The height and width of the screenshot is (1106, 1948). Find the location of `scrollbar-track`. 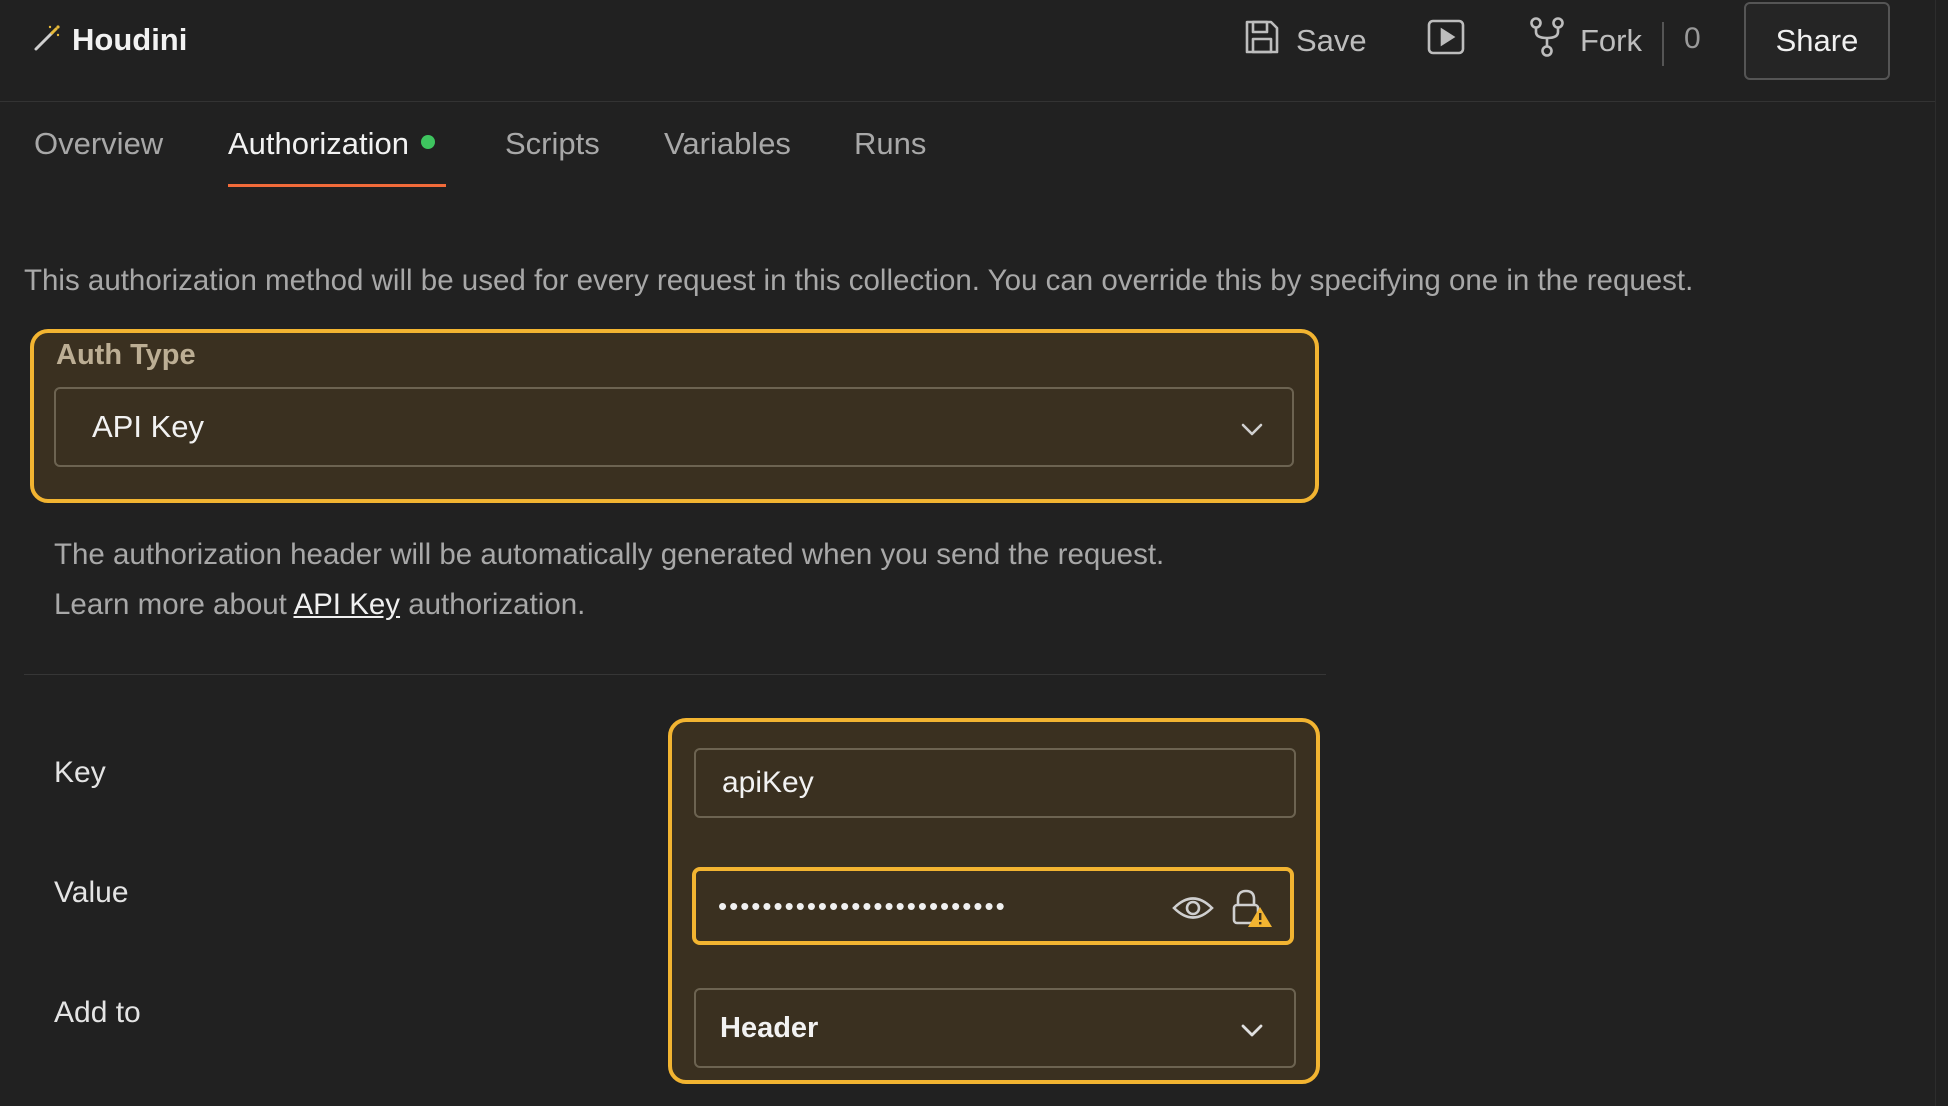

scrollbar-track is located at coordinates (1935, 553).